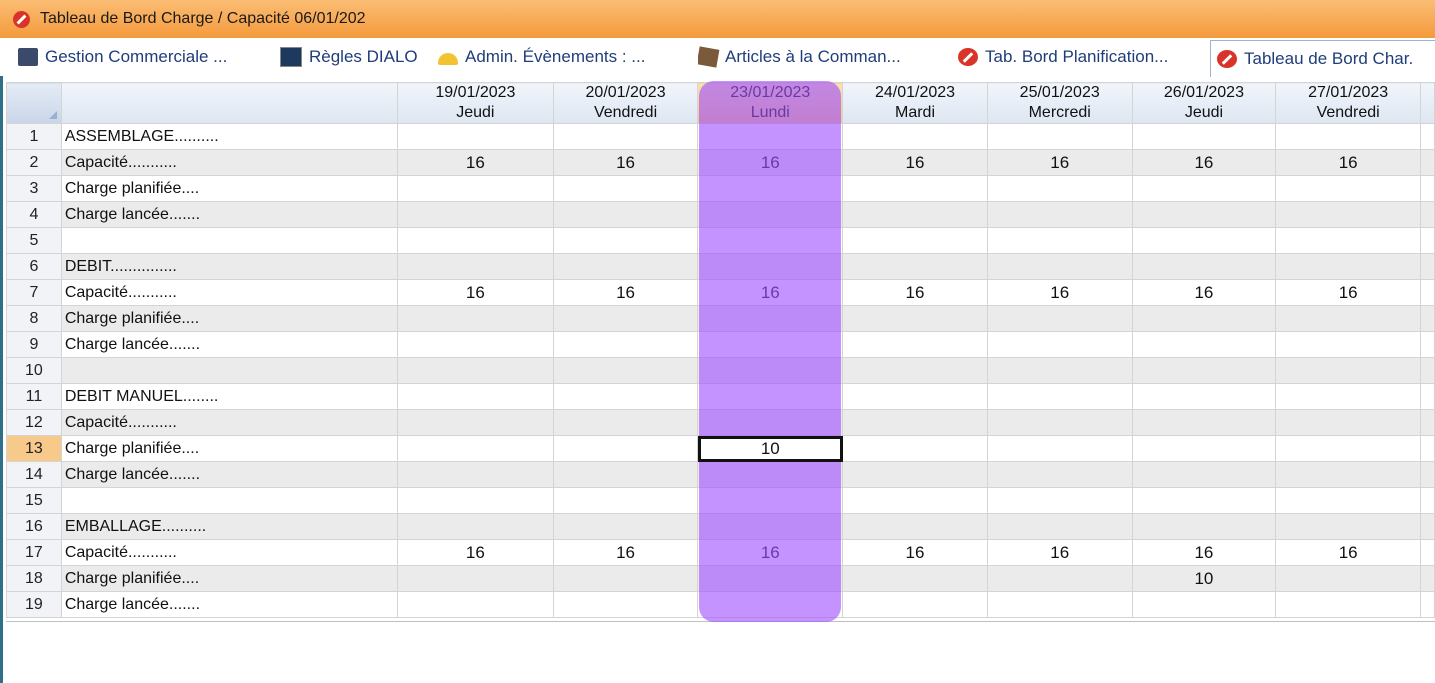  Describe the element at coordinates (34, 103) in the screenshot. I see `select-all-corner` at that location.